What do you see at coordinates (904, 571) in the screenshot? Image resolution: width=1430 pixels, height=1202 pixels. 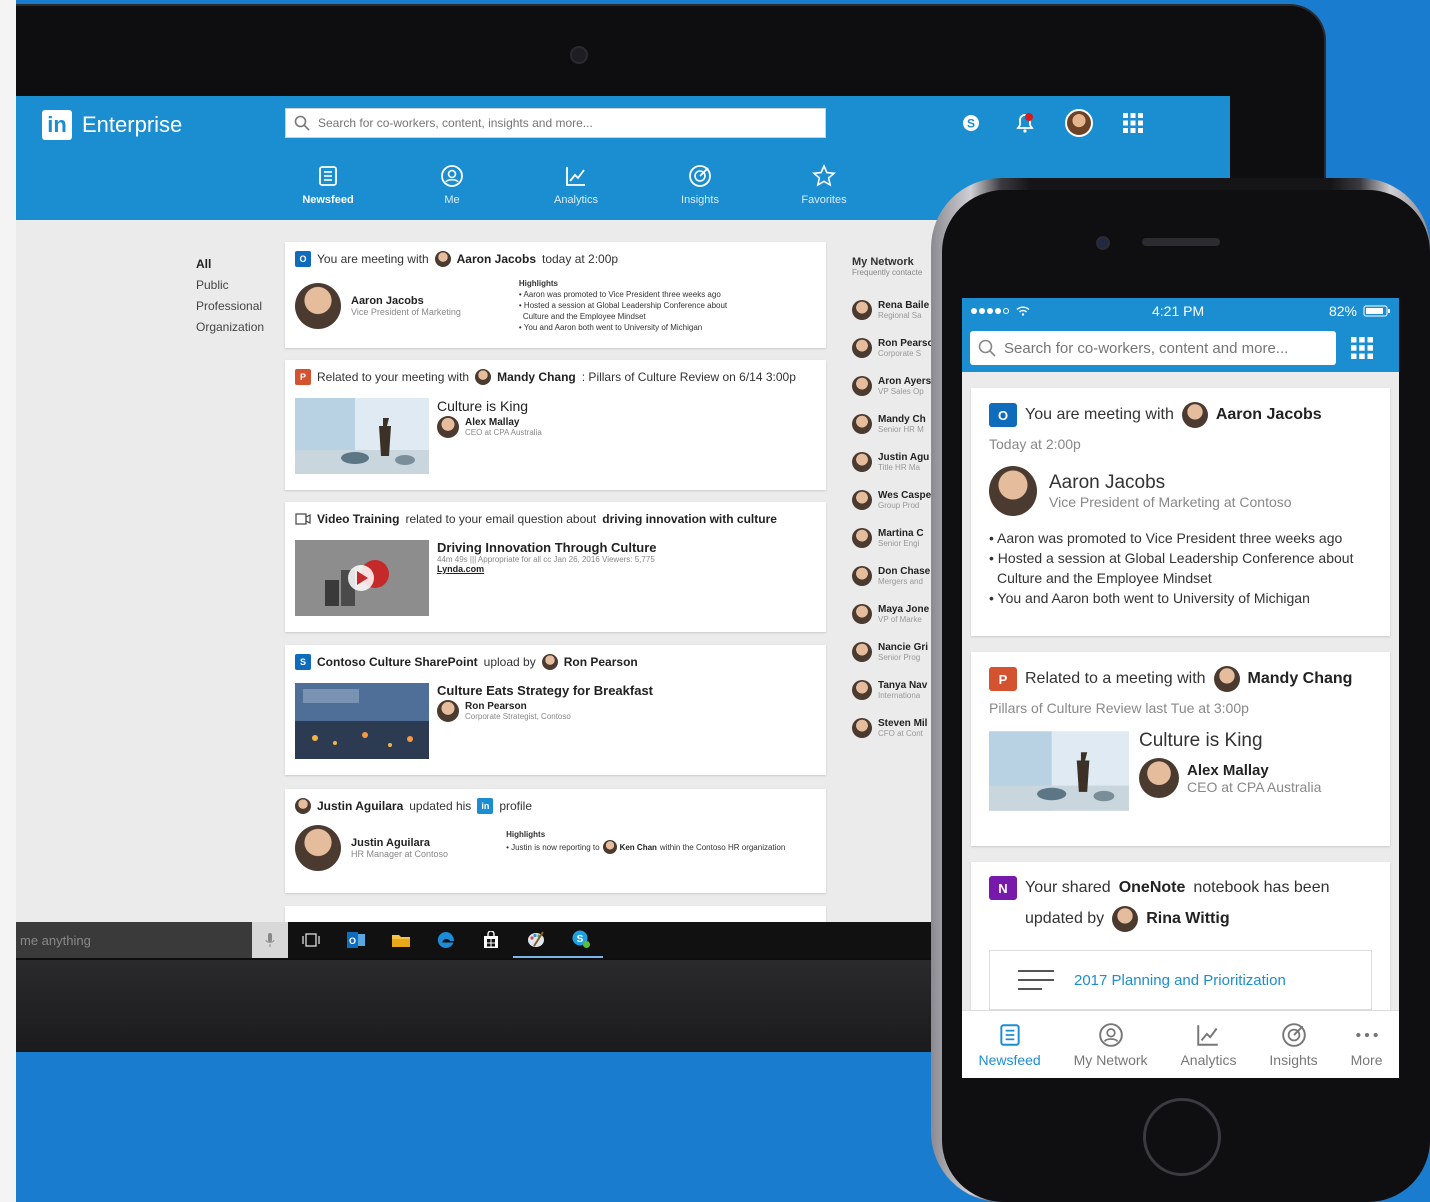 I see `contact-name: Don Chase` at bounding box center [904, 571].